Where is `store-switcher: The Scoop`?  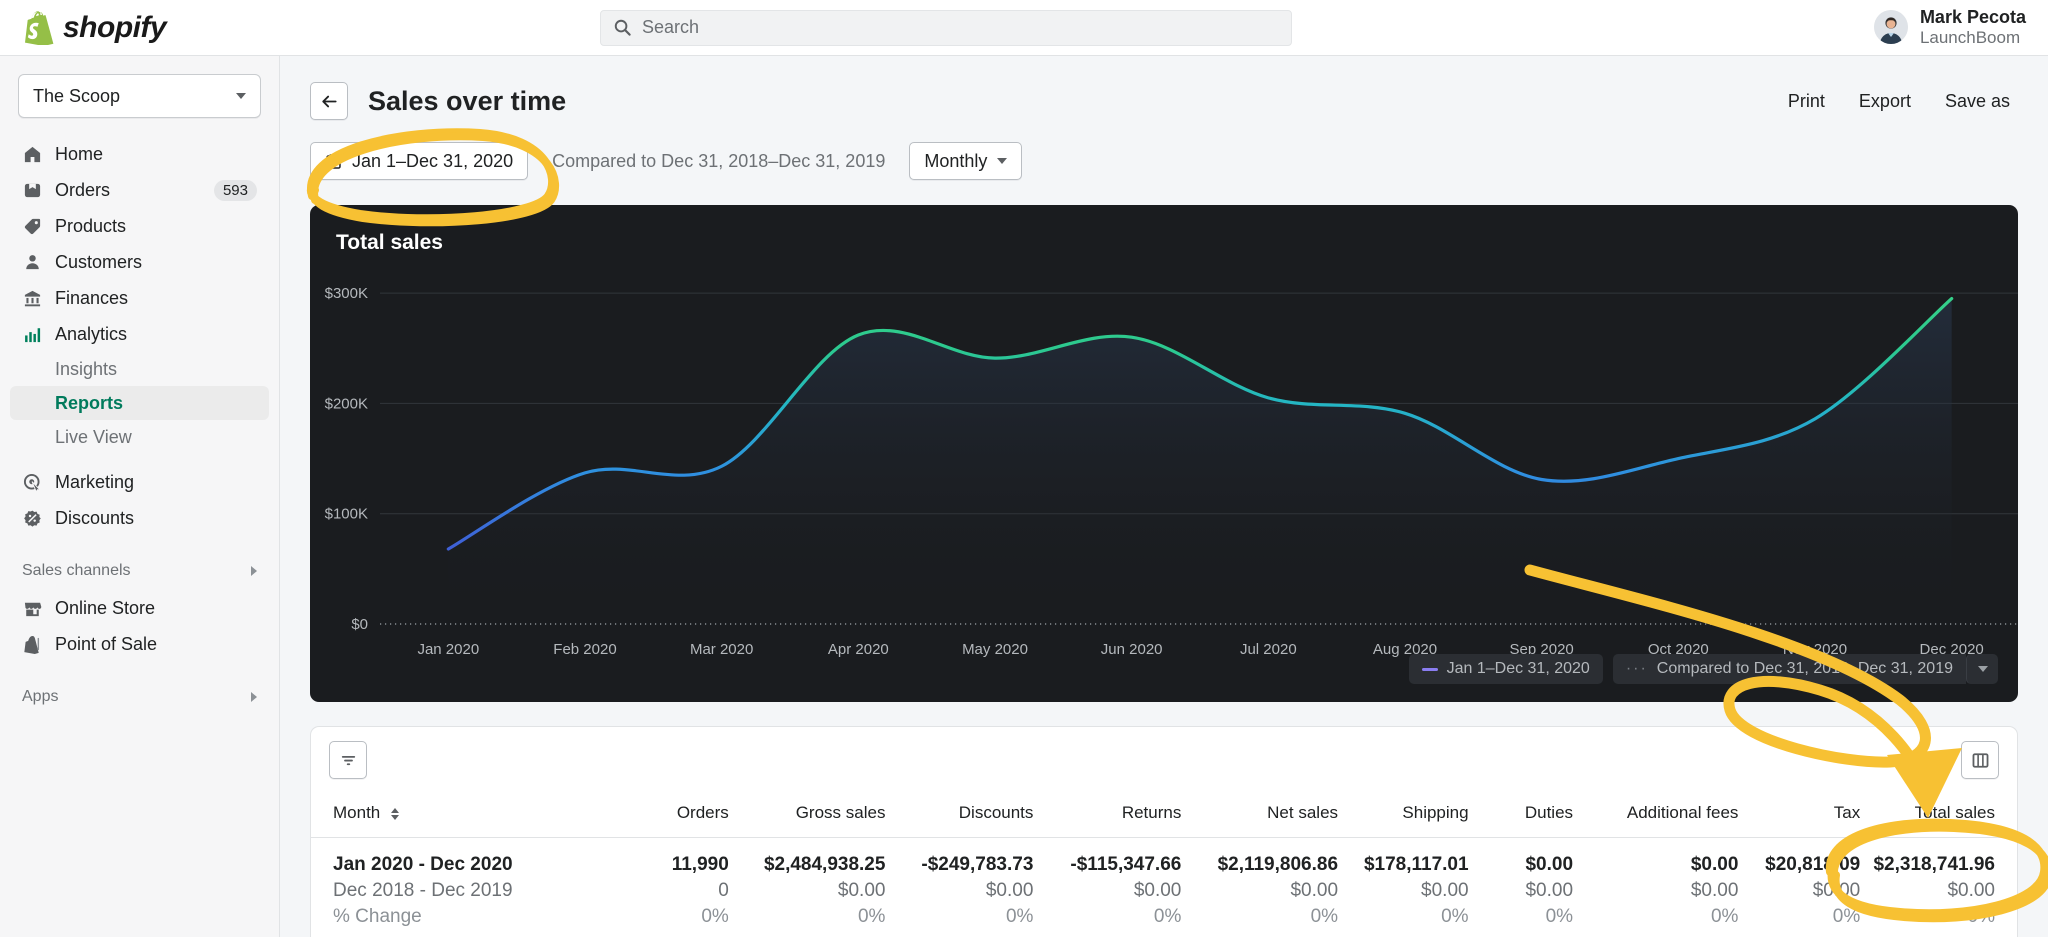
store-switcher: The Scoop is located at coordinates (139, 96).